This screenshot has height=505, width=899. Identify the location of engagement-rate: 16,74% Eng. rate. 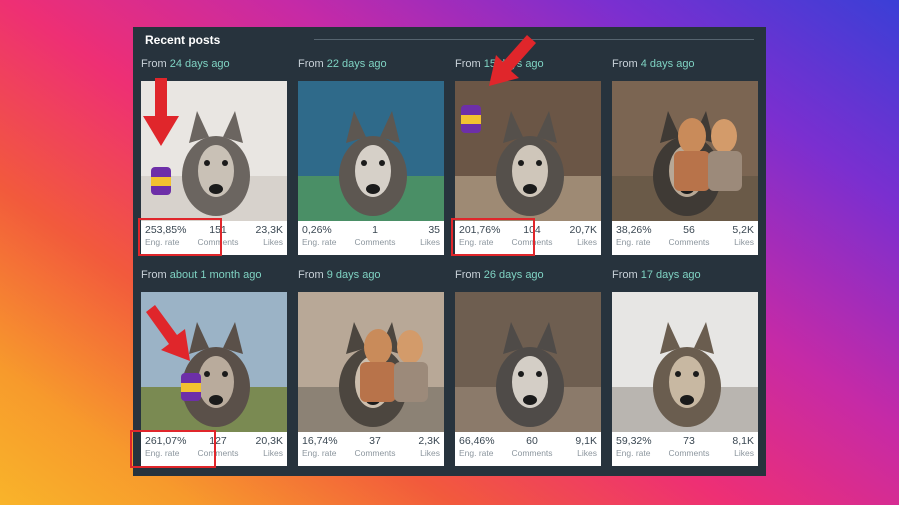
(320, 447).